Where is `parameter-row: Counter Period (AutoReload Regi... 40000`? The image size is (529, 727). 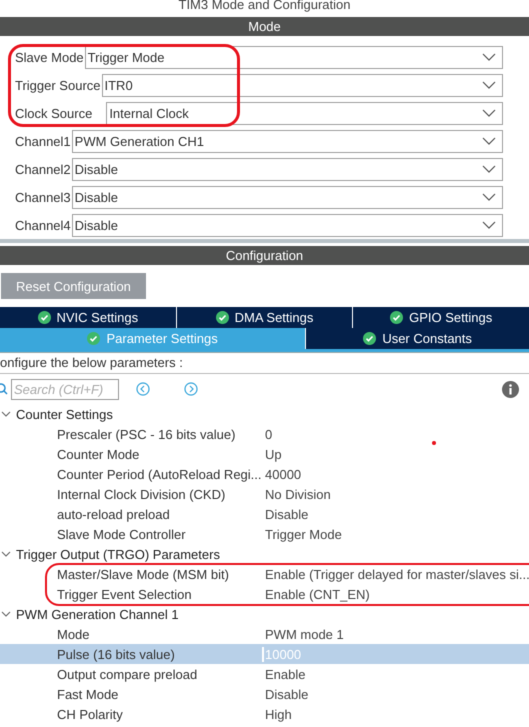 parameter-row: Counter Period (AutoReload Regi... 40000 is located at coordinates (264, 474).